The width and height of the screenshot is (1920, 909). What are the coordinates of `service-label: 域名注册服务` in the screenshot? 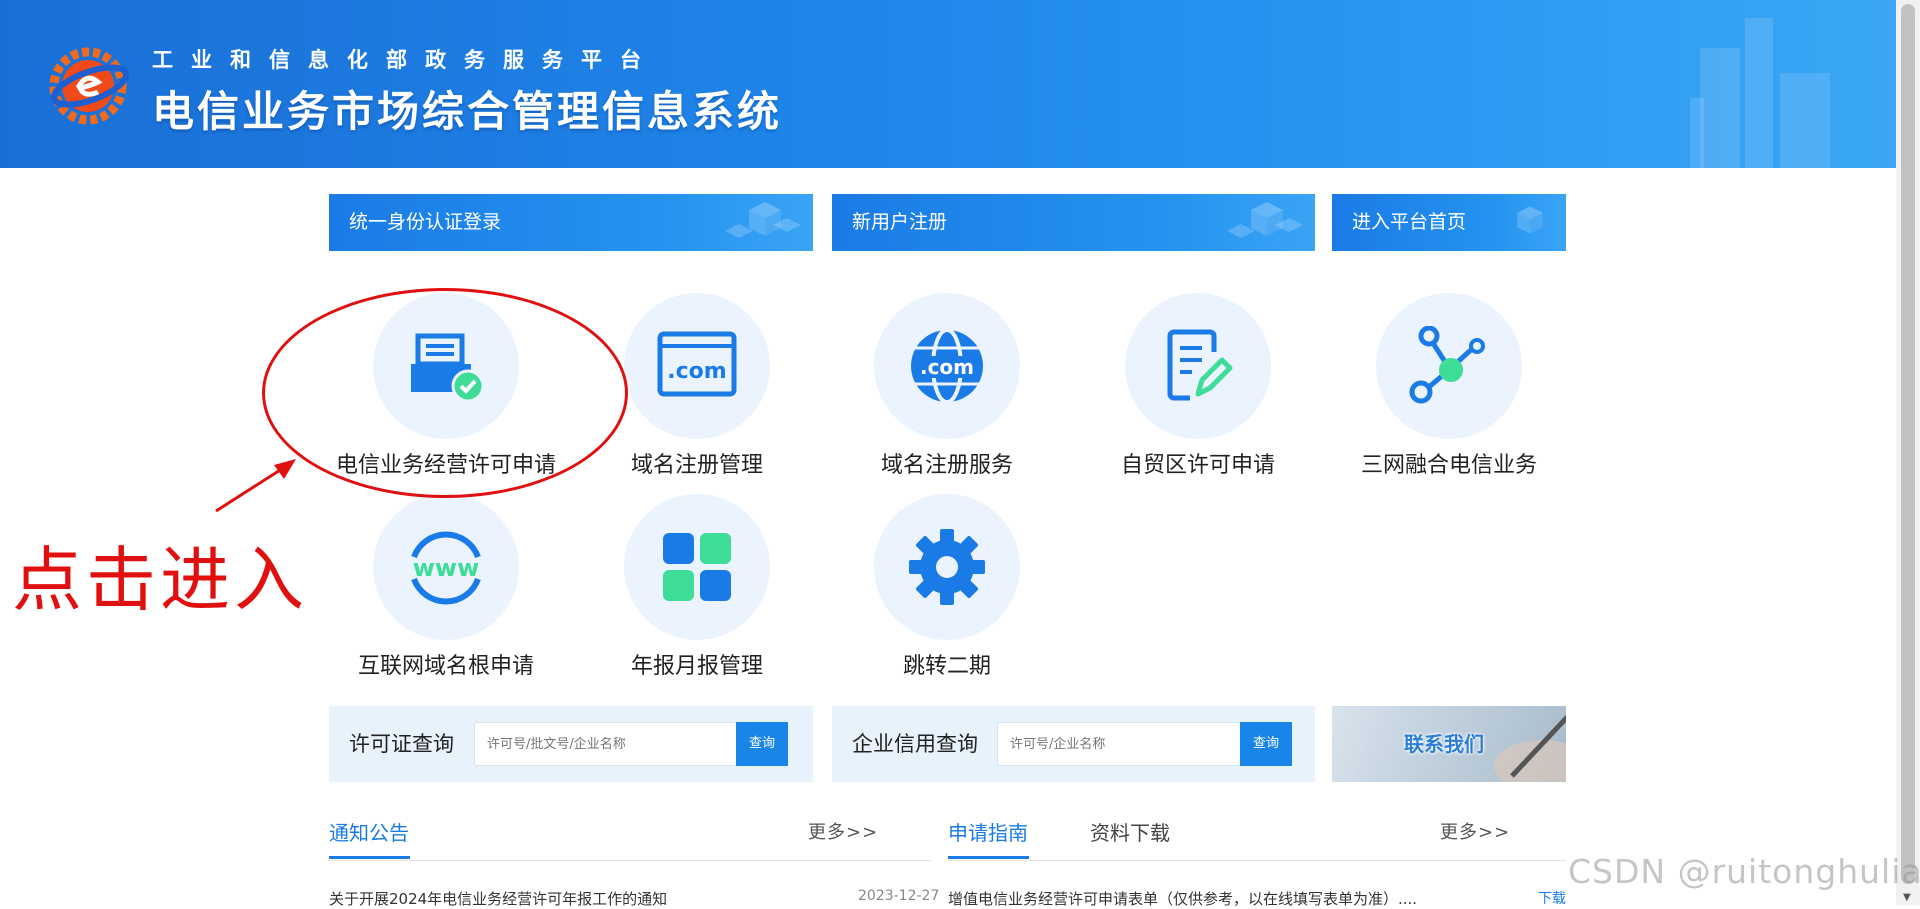 It's located at (946, 465).